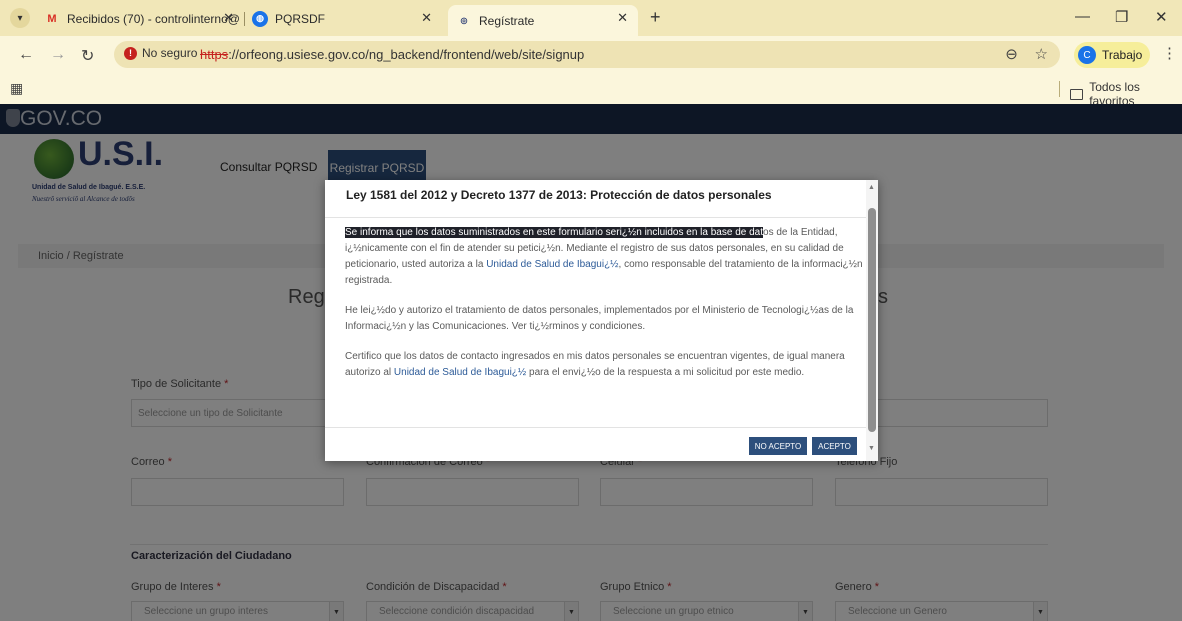 This screenshot has height=621, width=1182. Describe the element at coordinates (130, 53) in the screenshot. I see `warning-icon: !` at that location.